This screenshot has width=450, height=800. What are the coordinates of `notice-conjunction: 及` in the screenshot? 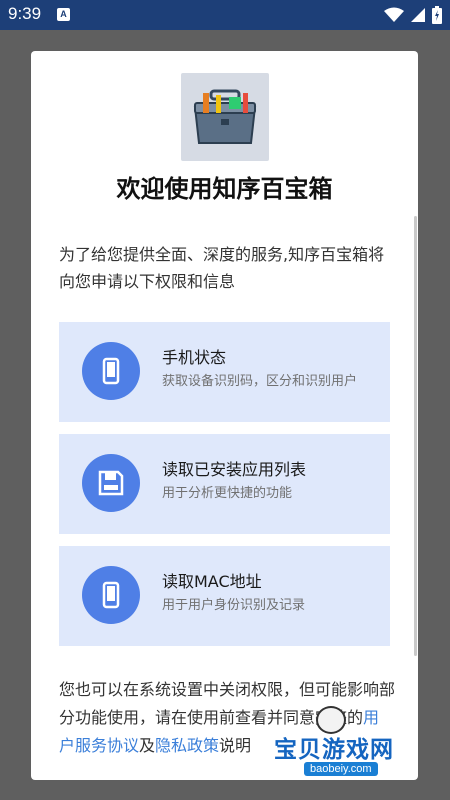 It's located at (147, 745).